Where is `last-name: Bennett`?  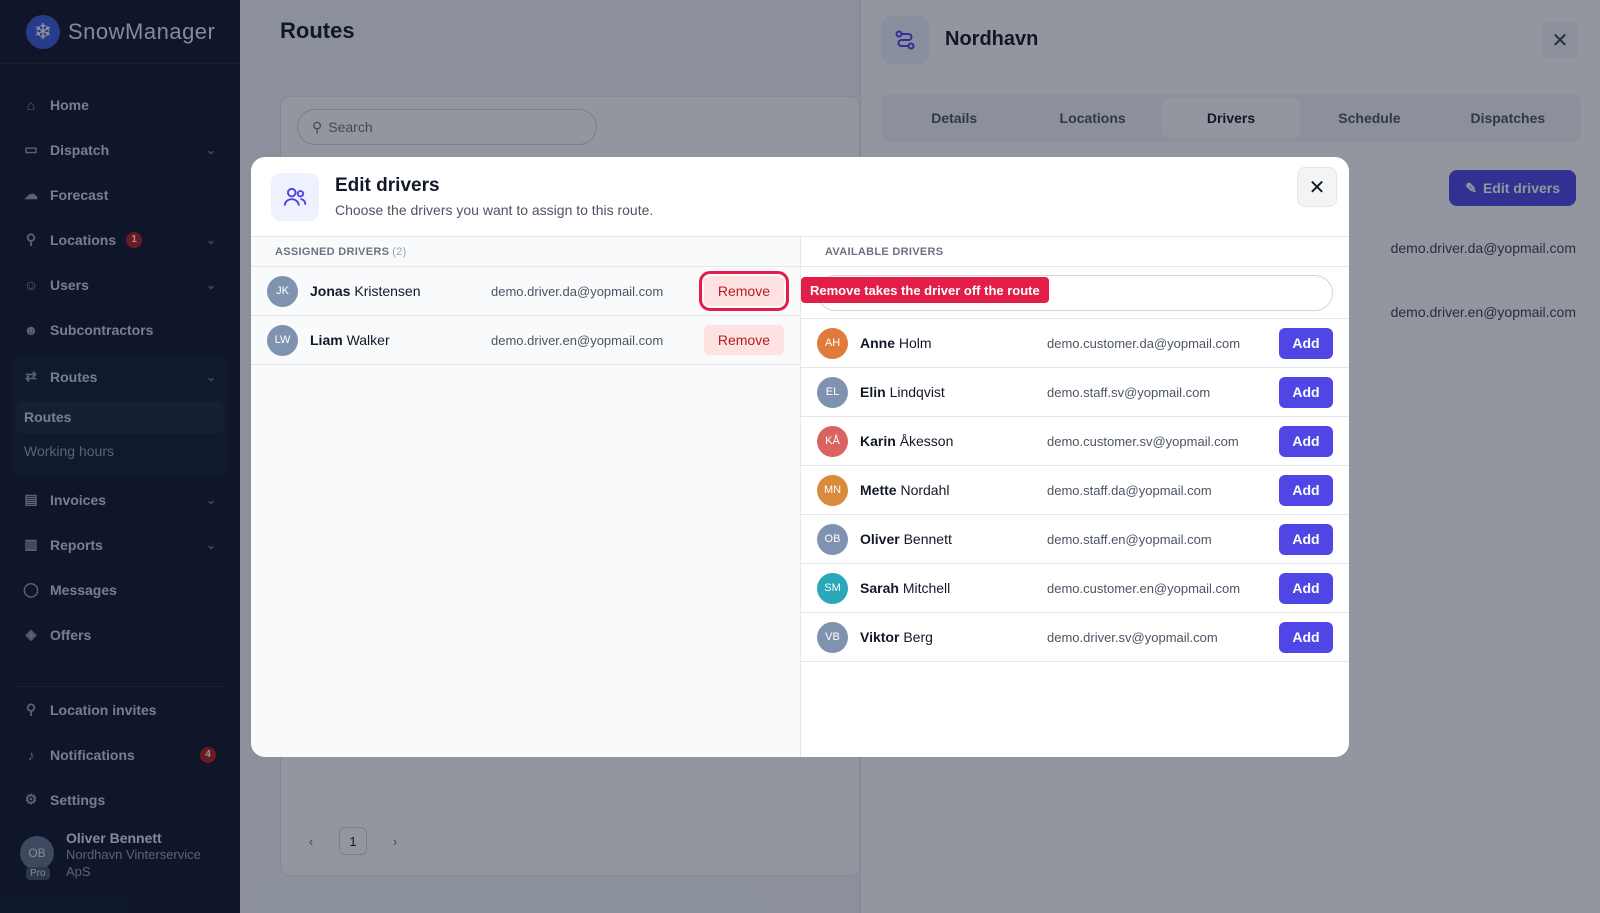 last-name: Bennett is located at coordinates (927, 539).